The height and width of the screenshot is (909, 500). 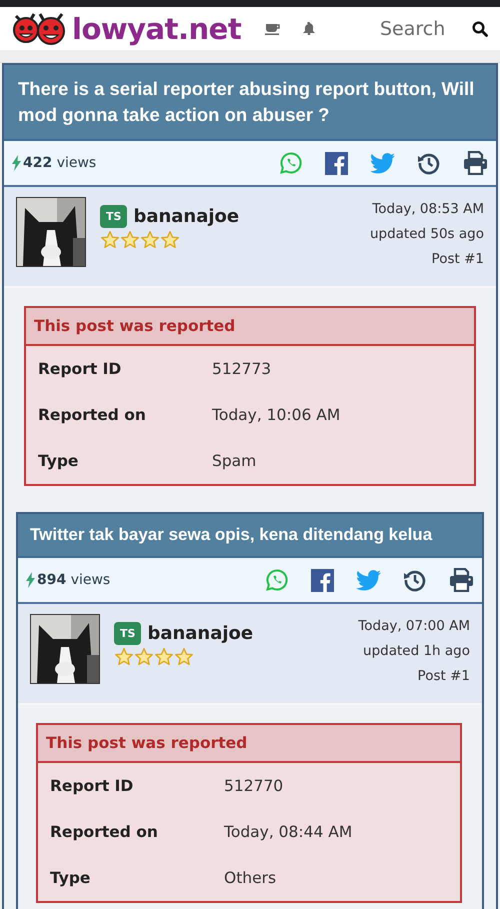 What do you see at coordinates (235, 461) in the screenshot?
I see `report-value: Spam` at bounding box center [235, 461].